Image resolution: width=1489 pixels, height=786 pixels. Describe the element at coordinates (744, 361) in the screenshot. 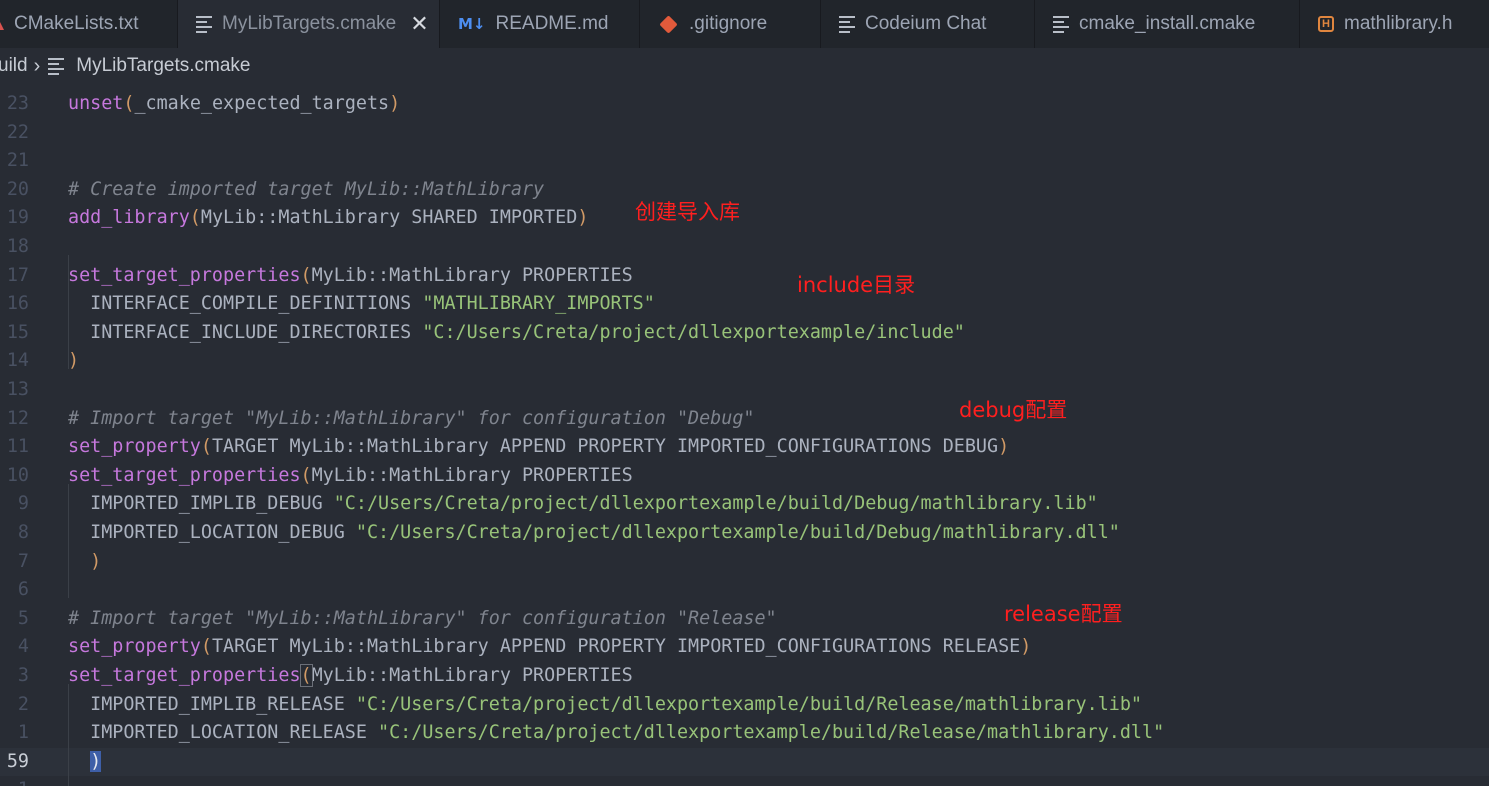

I see `code-line: 14)` at that location.